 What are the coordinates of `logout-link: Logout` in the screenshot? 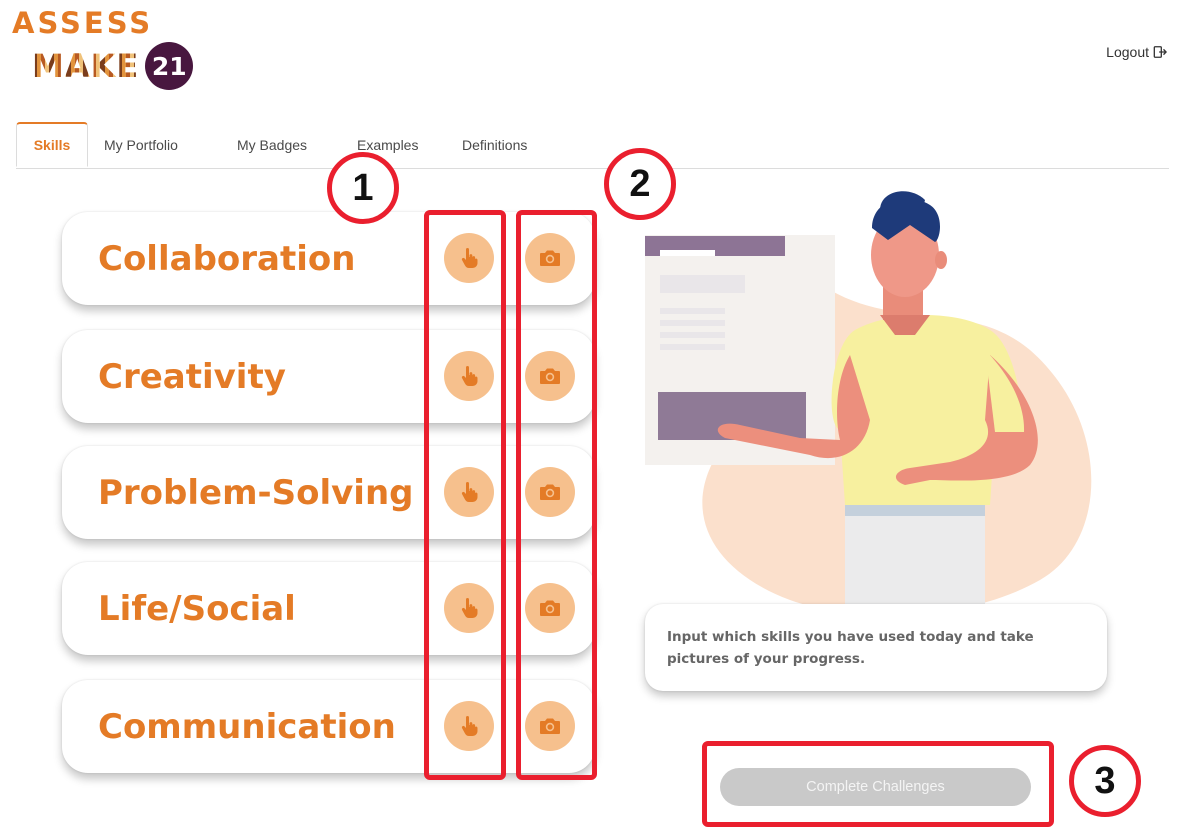 It's located at (1136, 52).